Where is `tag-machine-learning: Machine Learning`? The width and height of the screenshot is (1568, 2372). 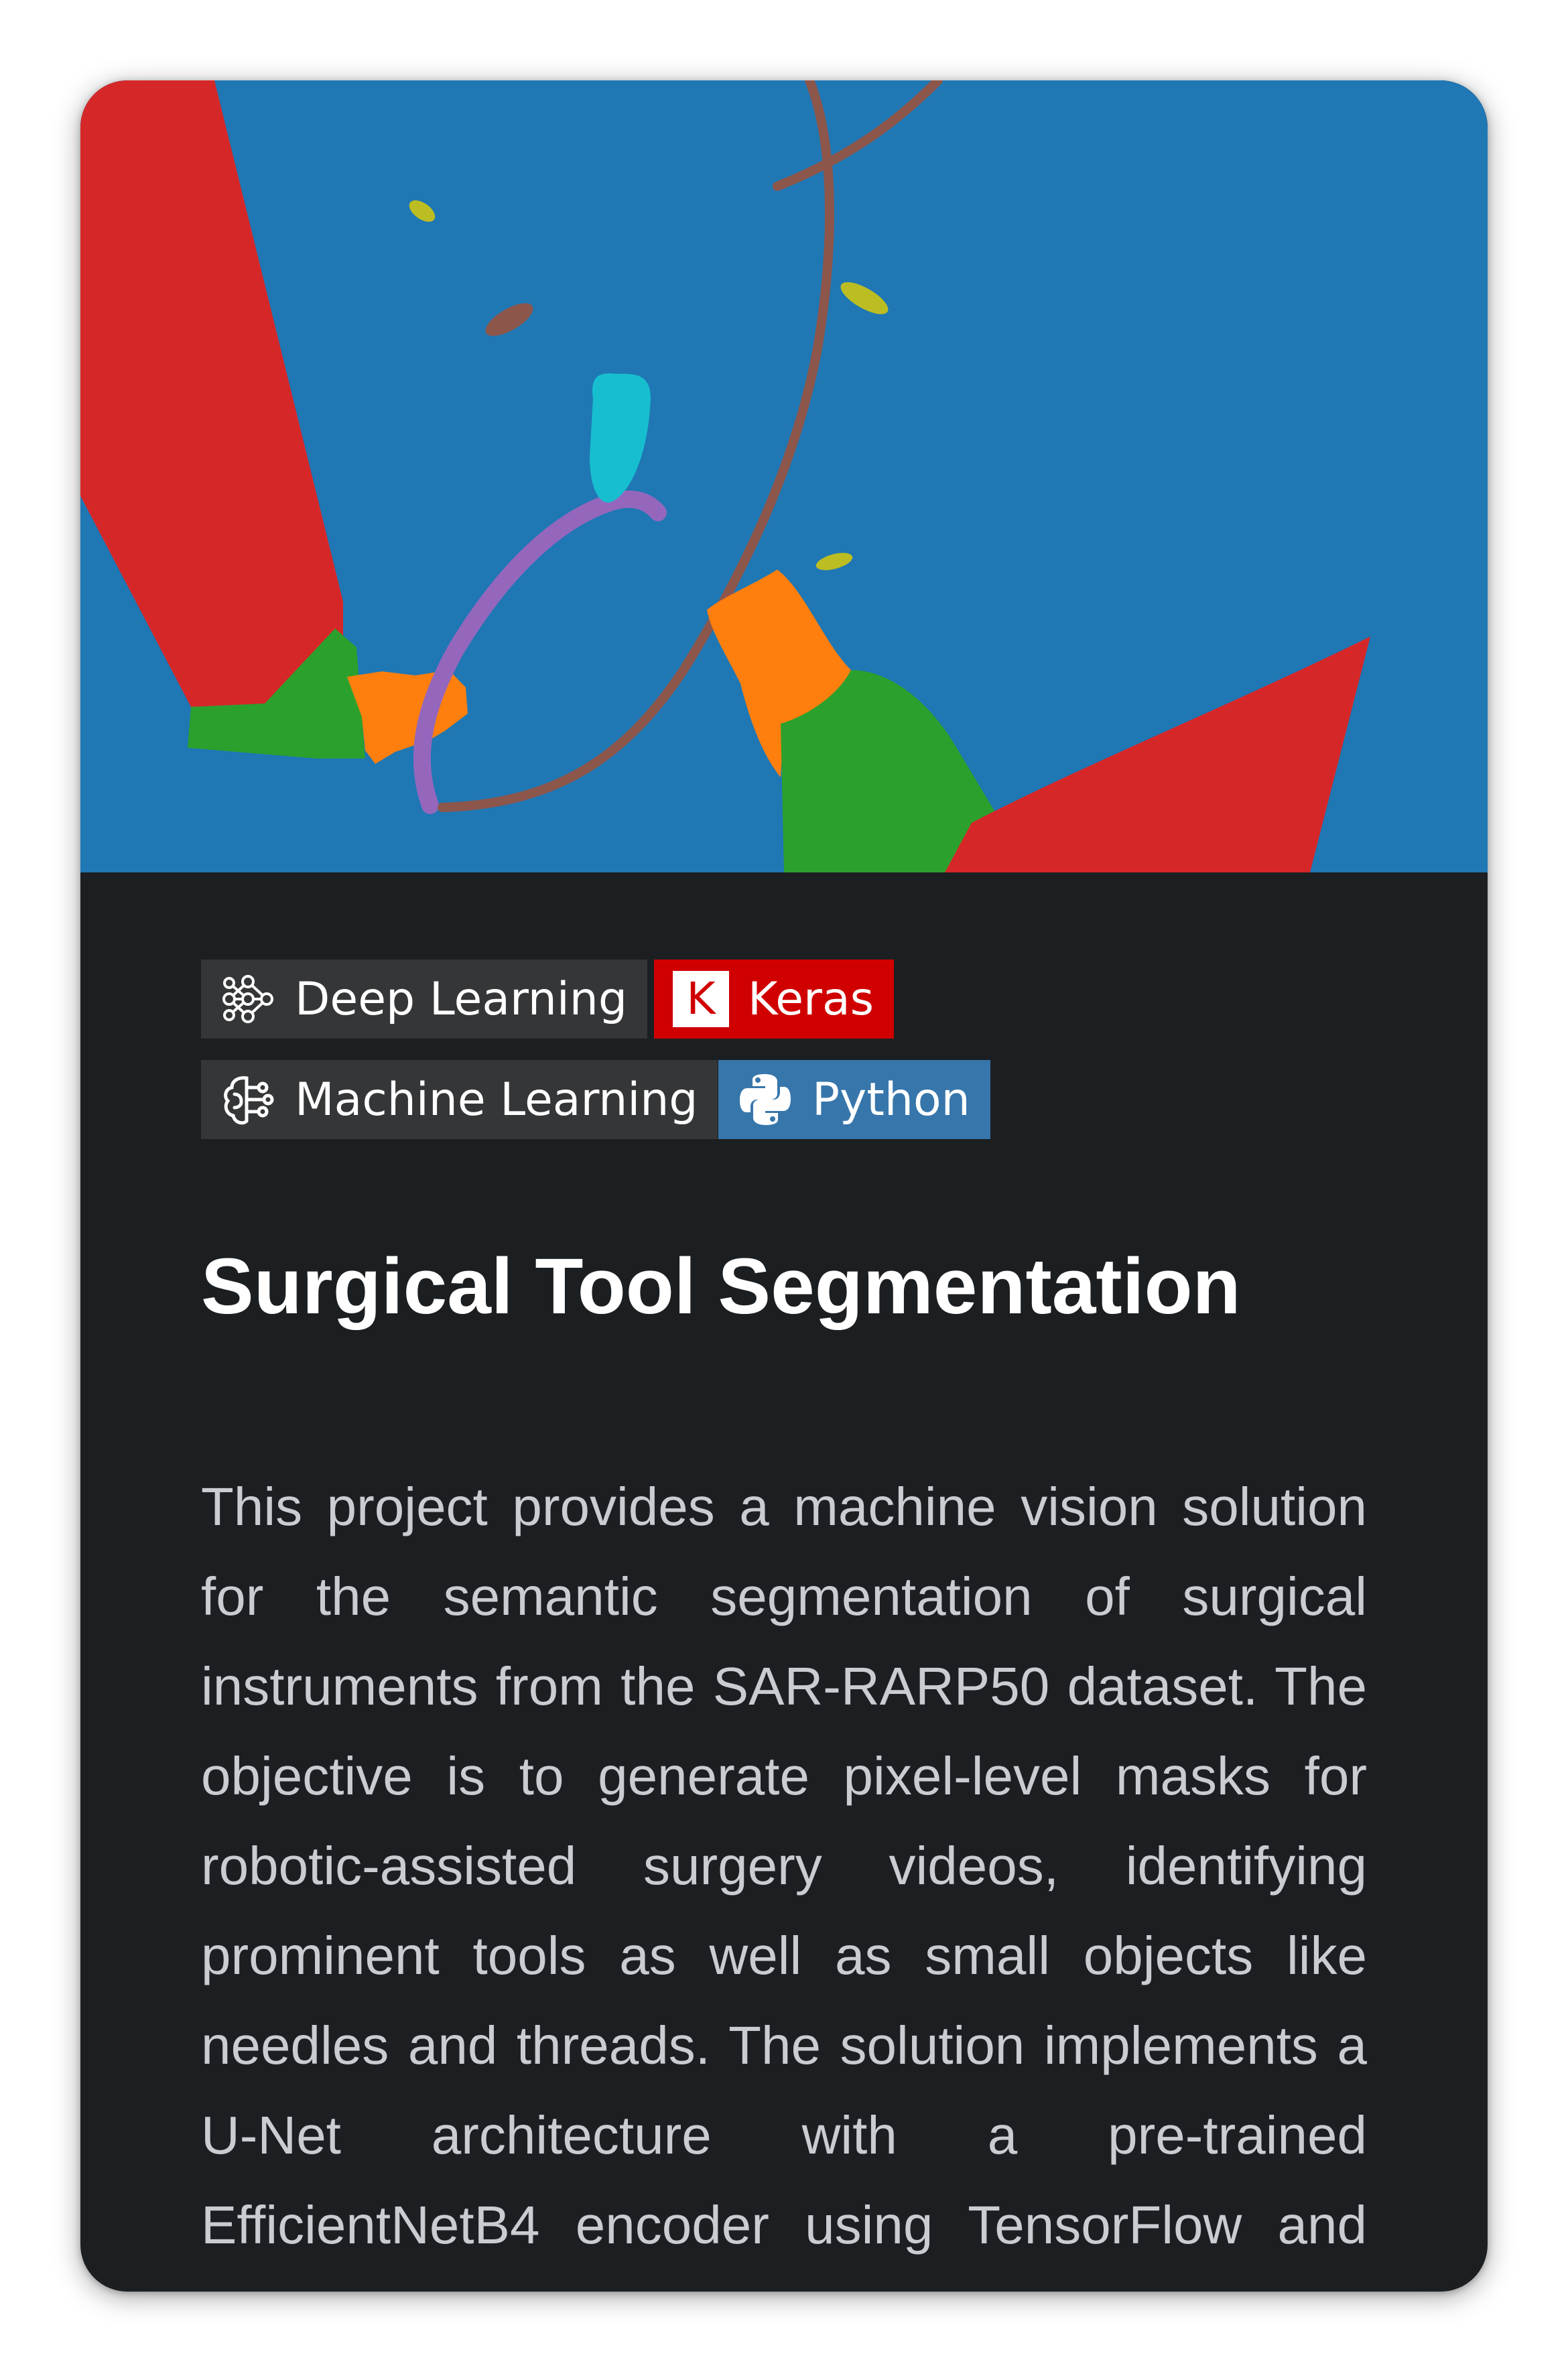 tag-machine-learning: Machine Learning is located at coordinates (459, 1099).